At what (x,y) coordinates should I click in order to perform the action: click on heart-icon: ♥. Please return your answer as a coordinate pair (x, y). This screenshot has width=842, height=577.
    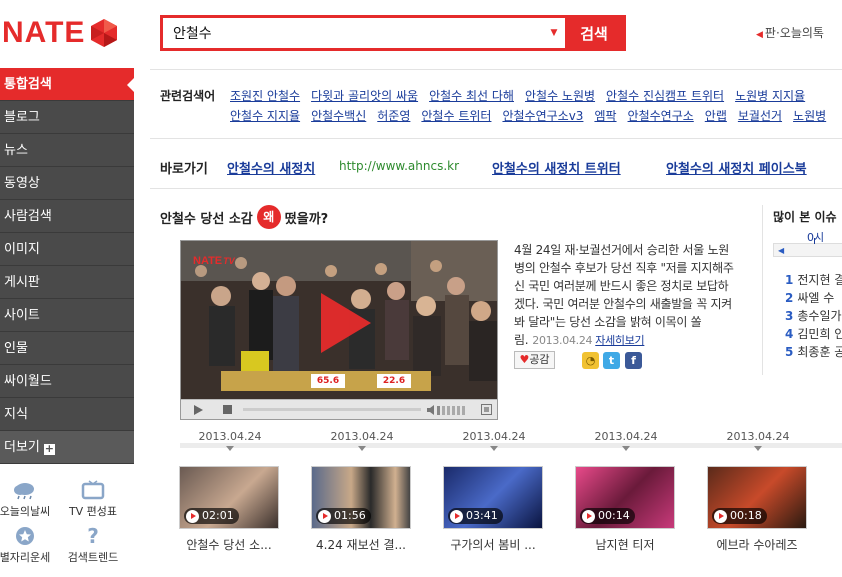
    Looking at the image, I should click on (524, 359).